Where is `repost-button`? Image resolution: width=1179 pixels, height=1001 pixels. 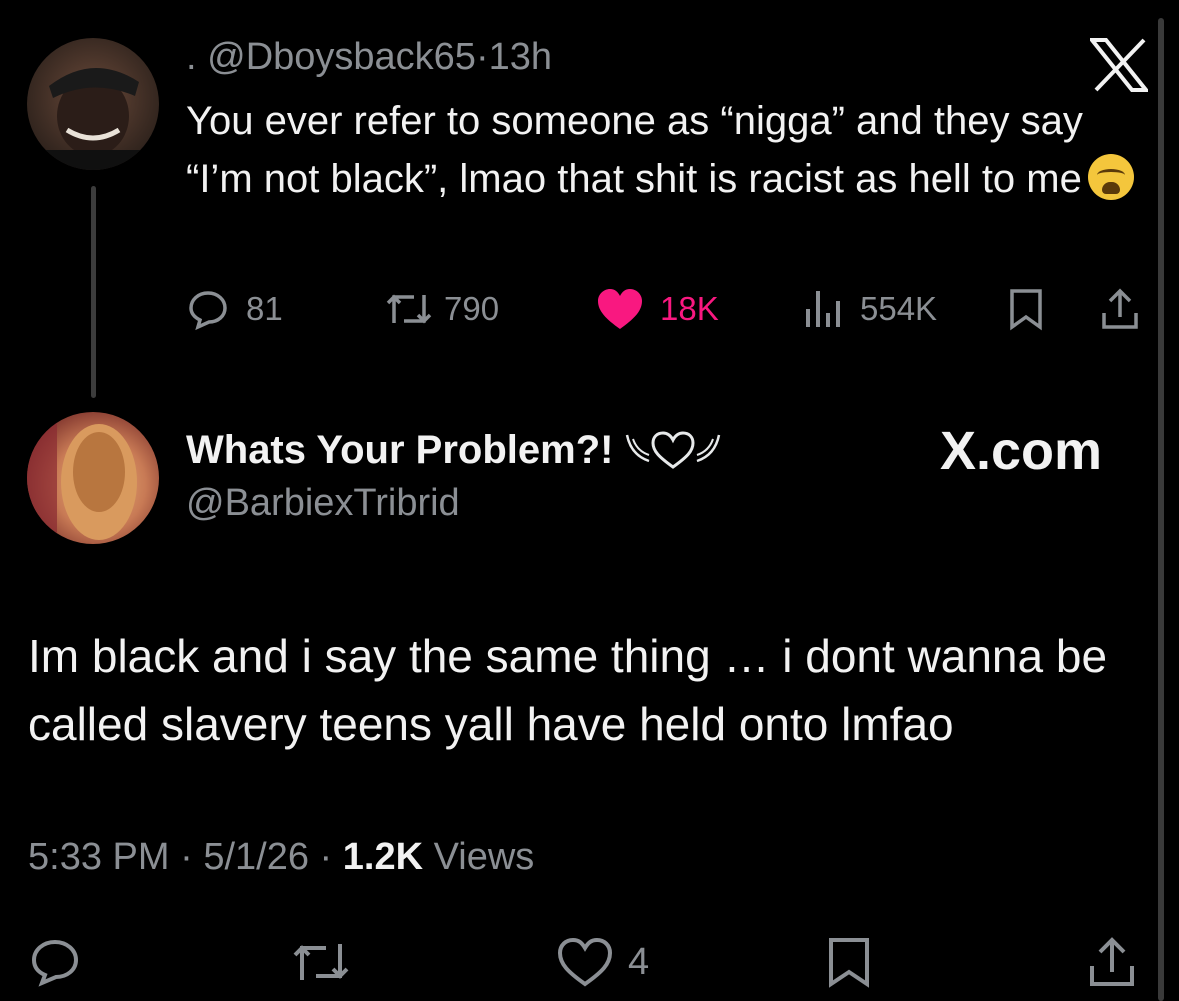
repost-button is located at coordinates (321, 962).